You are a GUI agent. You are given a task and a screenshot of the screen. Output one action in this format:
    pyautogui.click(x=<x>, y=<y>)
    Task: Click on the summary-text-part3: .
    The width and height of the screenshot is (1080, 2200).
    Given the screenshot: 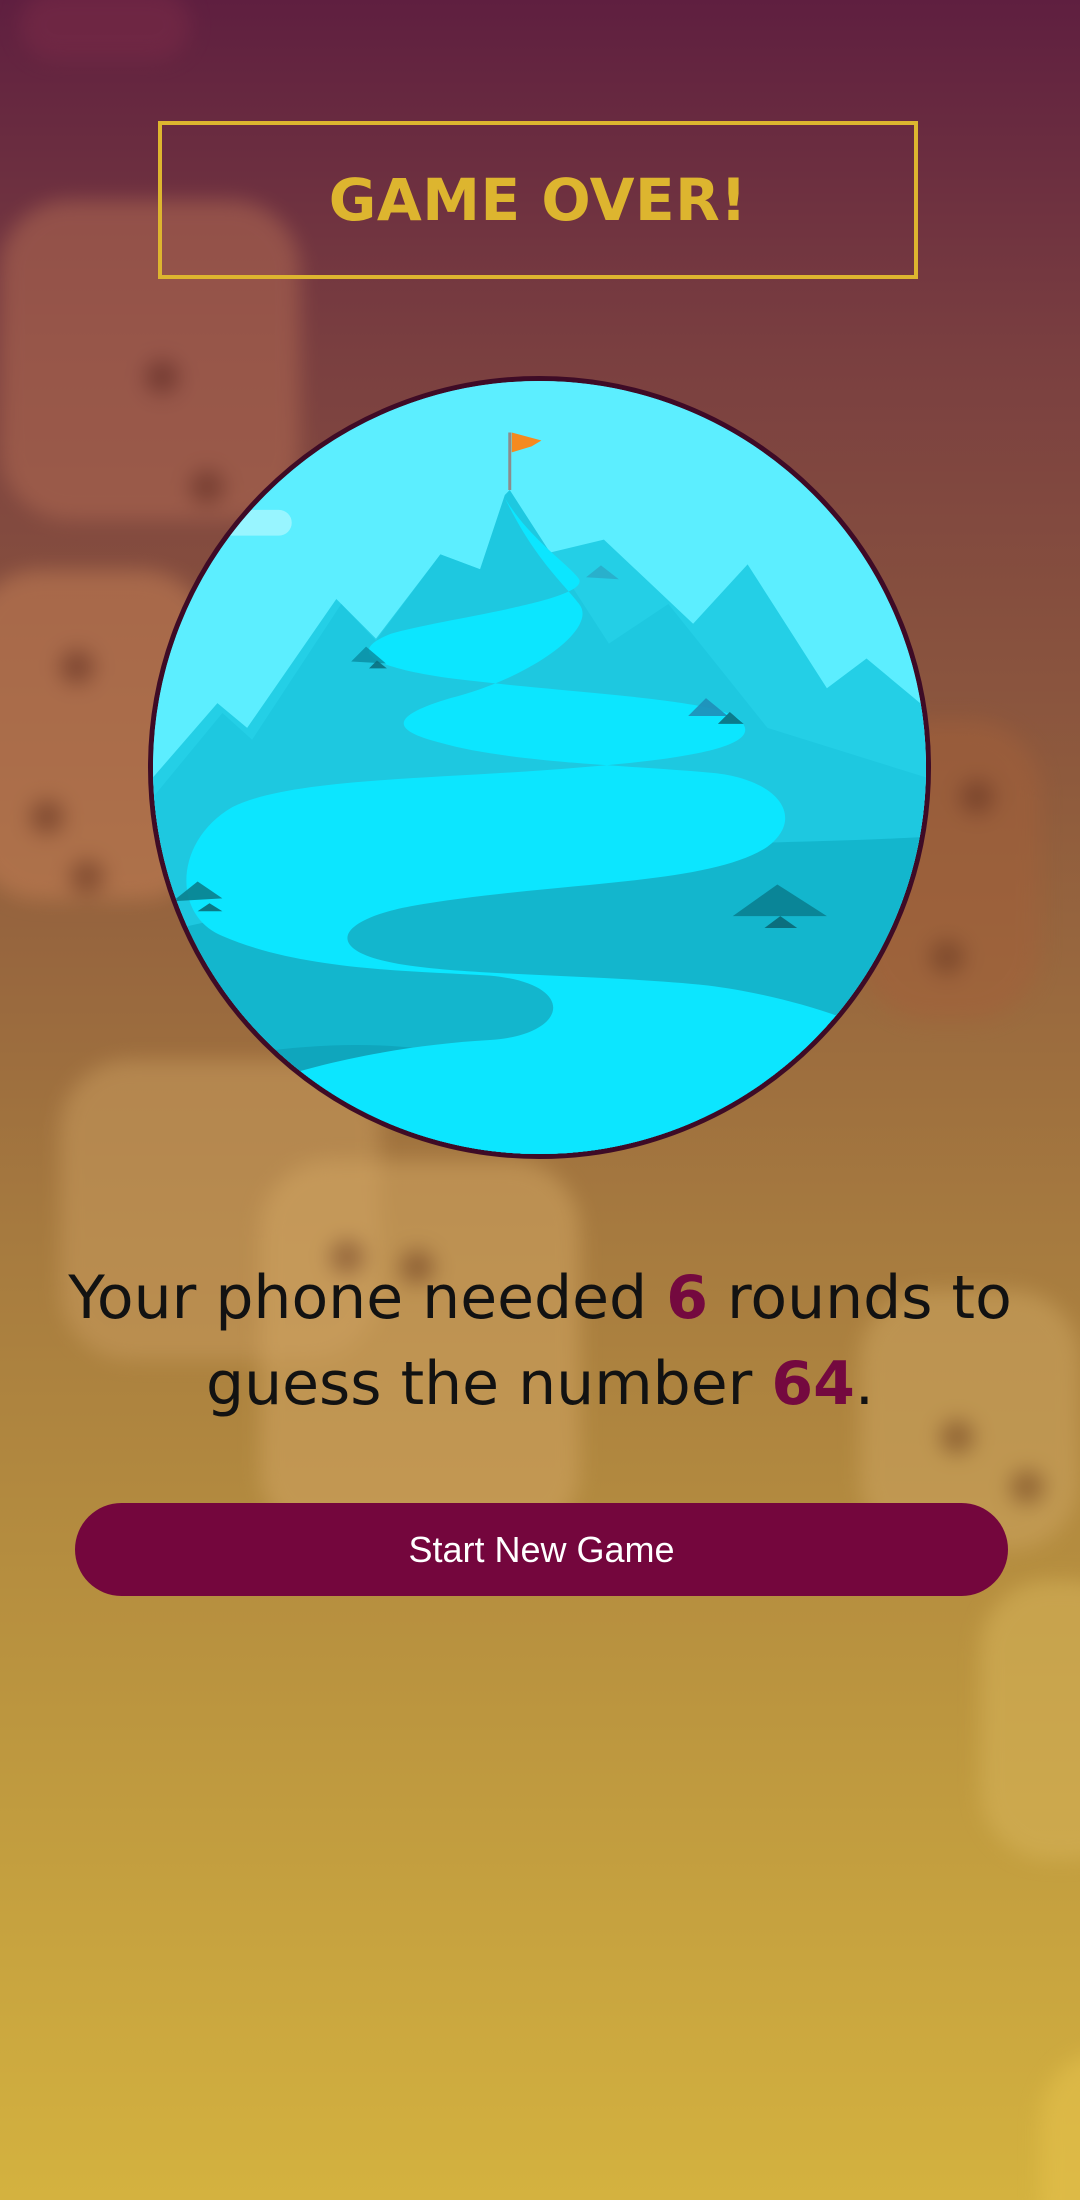 What is the action you would take?
    pyautogui.click(x=864, y=1384)
    